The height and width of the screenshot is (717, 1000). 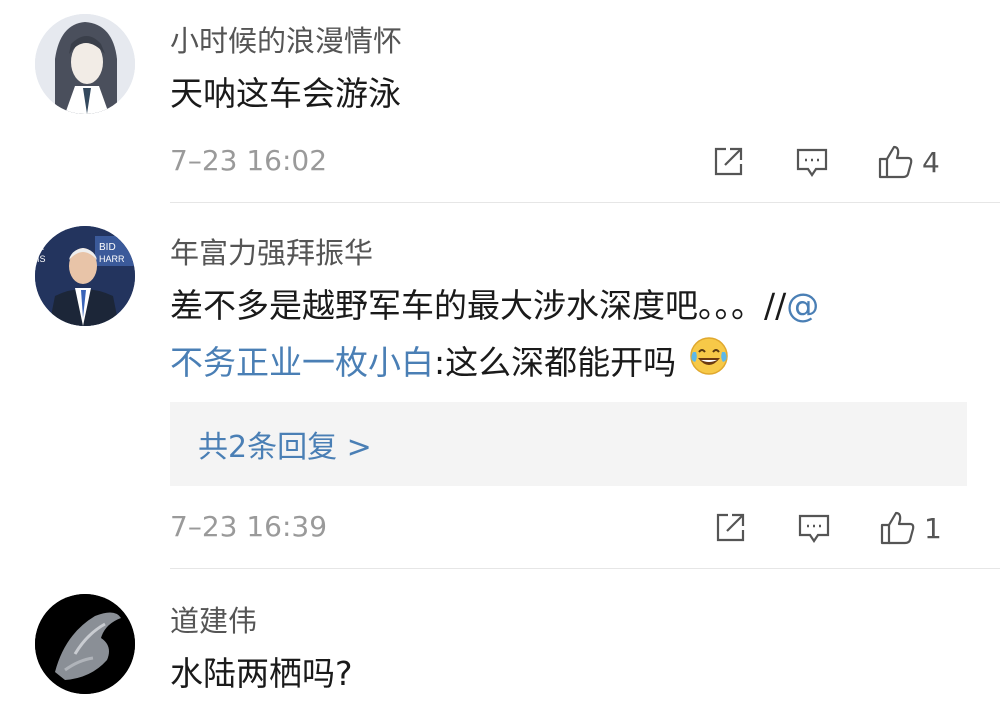 What do you see at coordinates (843, 528) in the screenshot?
I see `comment-actions: 1` at bounding box center [843, 528].